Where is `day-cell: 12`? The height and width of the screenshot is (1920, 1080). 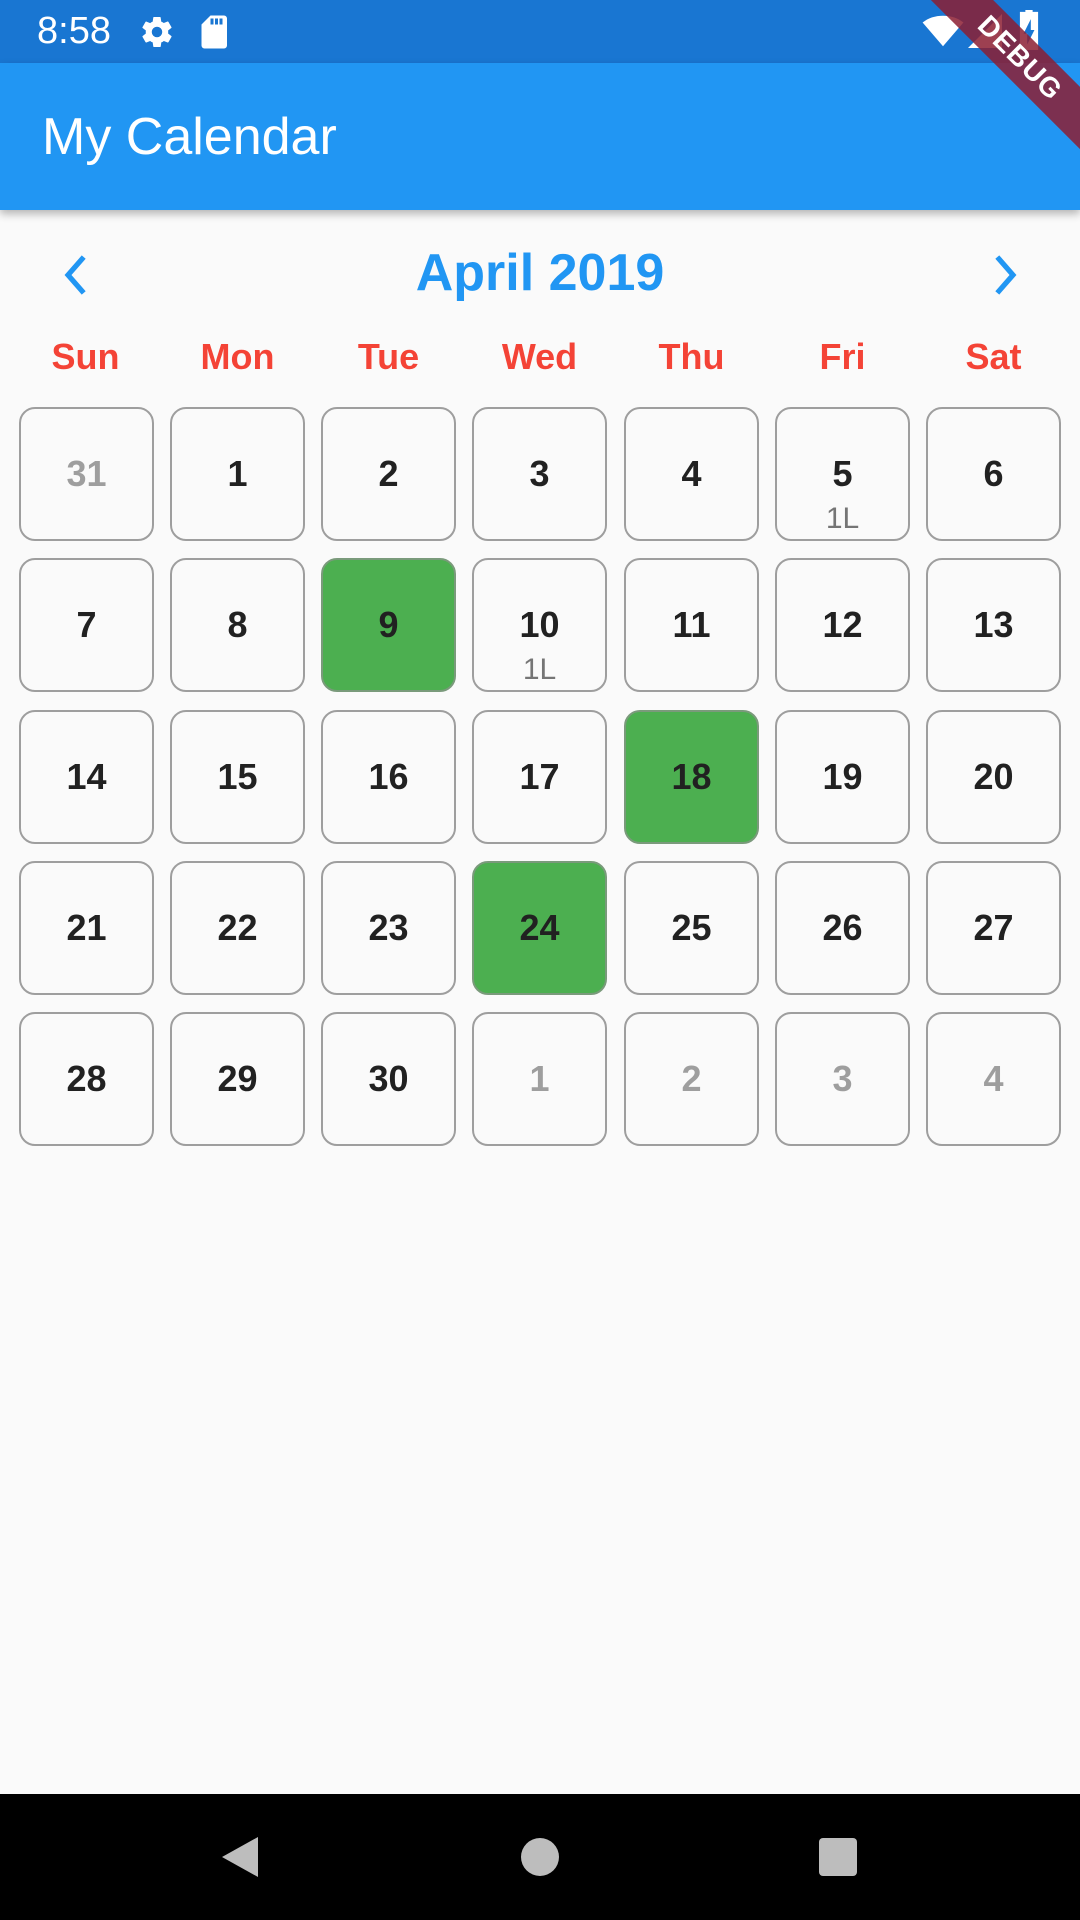
day-cell: 12 is located at coordinates (842, 625).